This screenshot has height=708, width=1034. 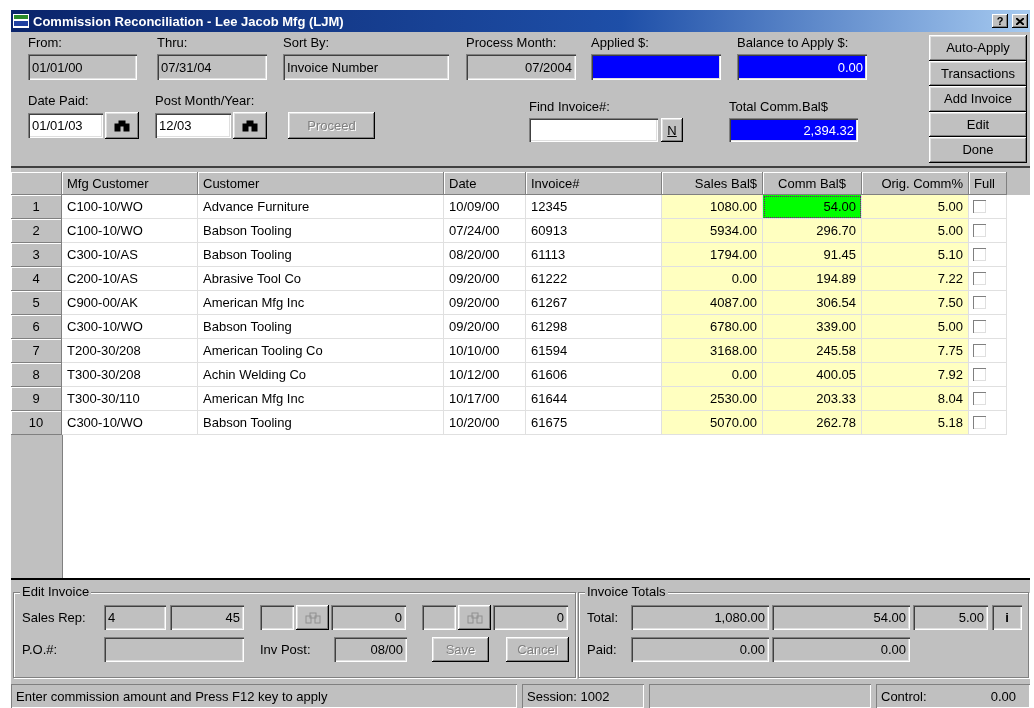 What do you see at coordinates (36, 399) in the screenshot?
I see `row-header: 9` at bounding box center [36, 399].